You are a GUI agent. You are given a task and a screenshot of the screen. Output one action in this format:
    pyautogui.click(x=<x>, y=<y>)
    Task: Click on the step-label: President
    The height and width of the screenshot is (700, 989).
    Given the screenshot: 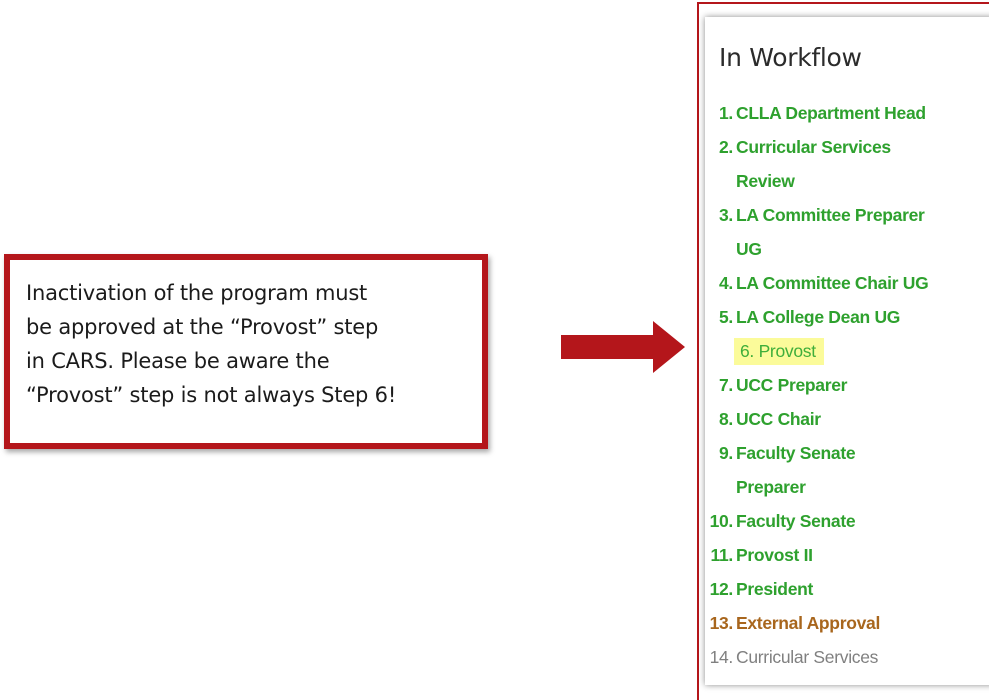 What is the action you would take?
    pyautogui.click(x=775, y=589)
    